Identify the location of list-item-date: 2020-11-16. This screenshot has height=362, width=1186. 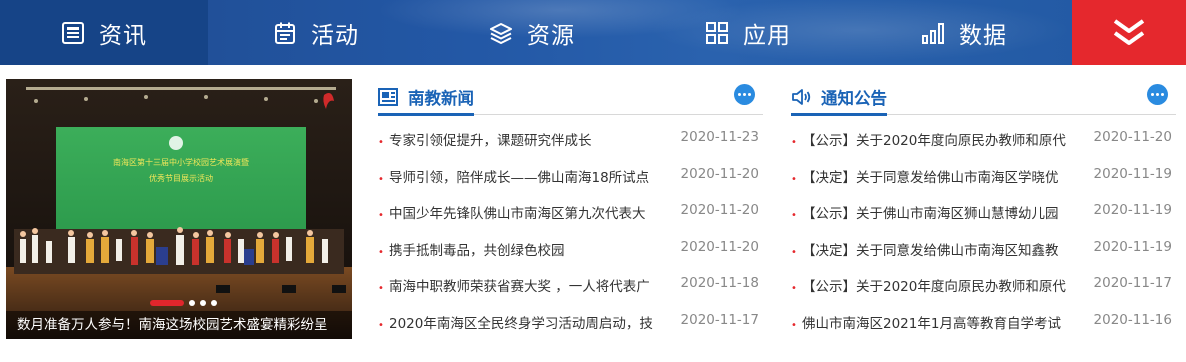
(1132, 319).